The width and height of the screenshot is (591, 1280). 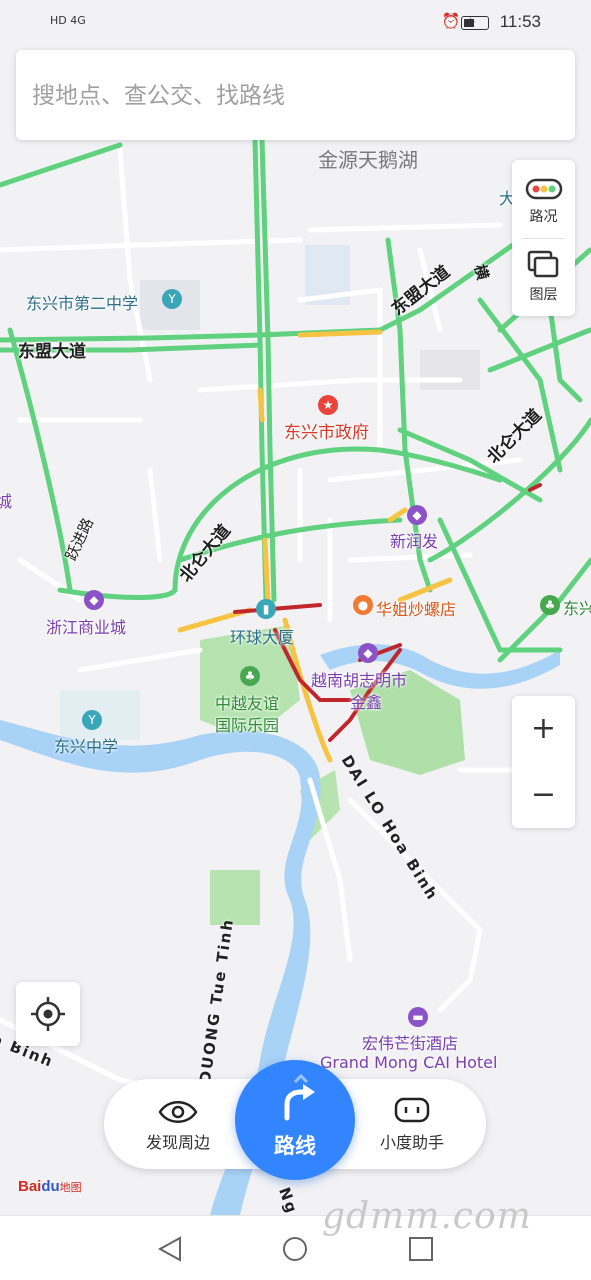 What do you see at coordinates (520, 21) in the screenshot?
I see `status-time: 11:53` at bounding box center [520, 21].